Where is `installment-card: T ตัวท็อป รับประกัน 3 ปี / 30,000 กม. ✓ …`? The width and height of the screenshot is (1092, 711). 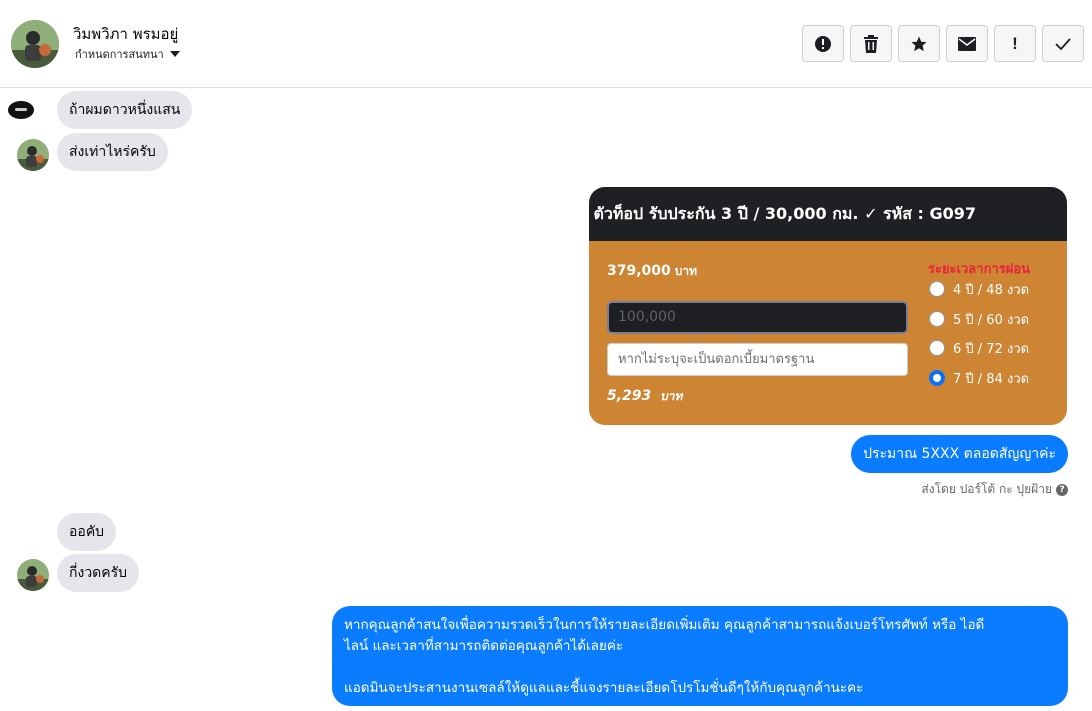 installment-card: T ตัวท็อป รับประกัน 3 ปี / 30,000 กม. ✓ … is located at coordinates (828, 306).